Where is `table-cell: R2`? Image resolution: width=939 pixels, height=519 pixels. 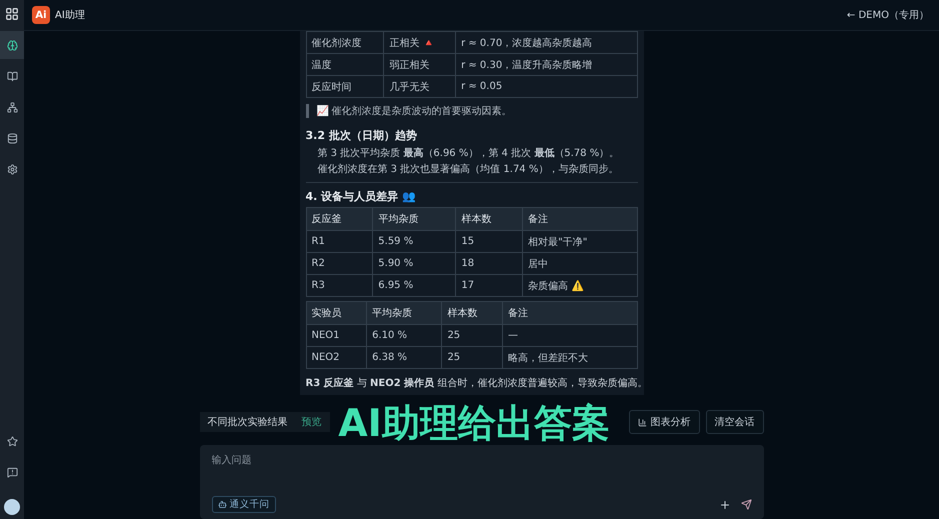 table-cell: R2 is located at coordinates (339, 263).